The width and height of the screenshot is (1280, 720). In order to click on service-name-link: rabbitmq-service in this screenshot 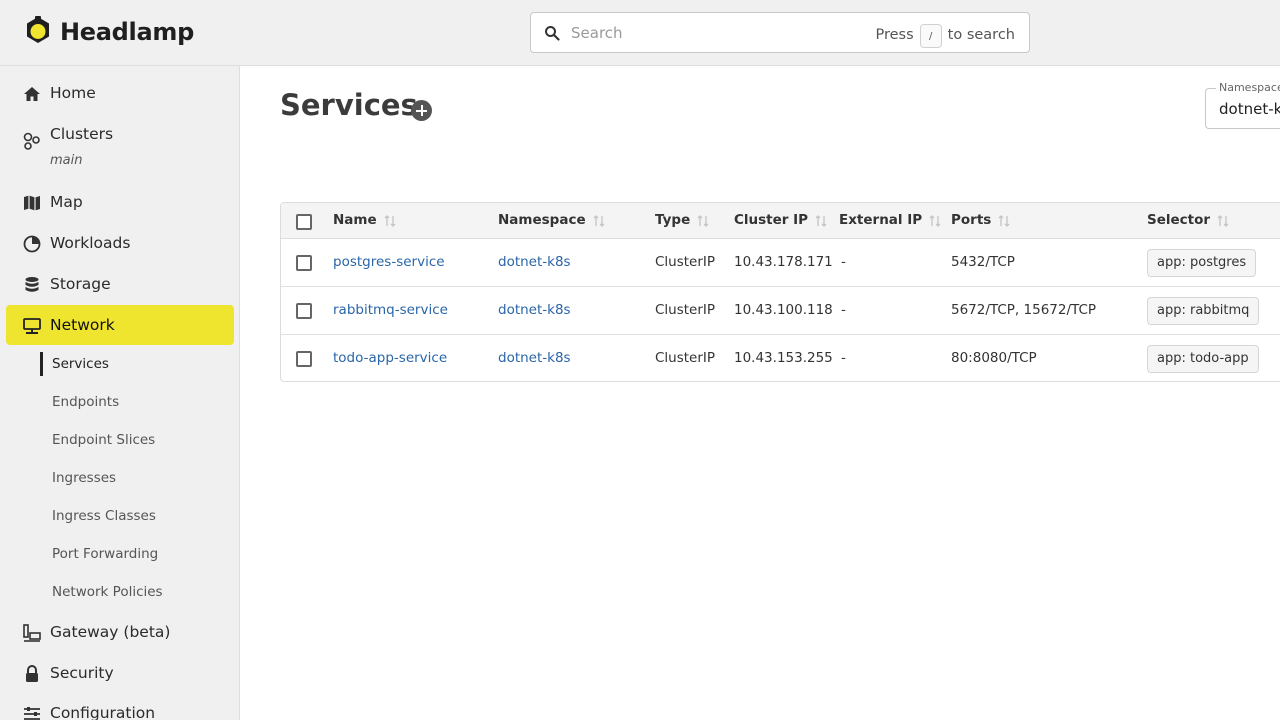, I will do `click(390, 310)`.